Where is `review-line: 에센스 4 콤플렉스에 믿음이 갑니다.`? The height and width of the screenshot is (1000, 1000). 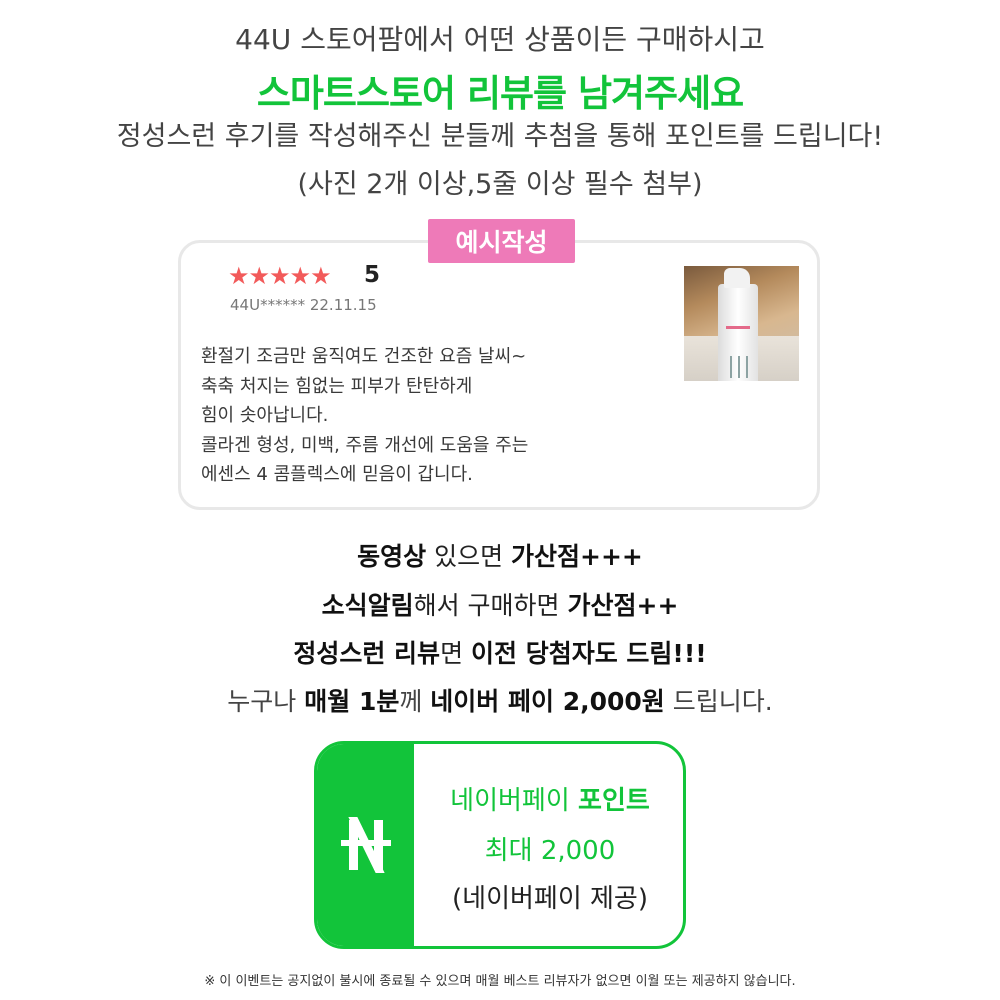 review-line: 에센스 4 콤플렉스에 믿음이 갑니다. is located at coordinates (337, 474).